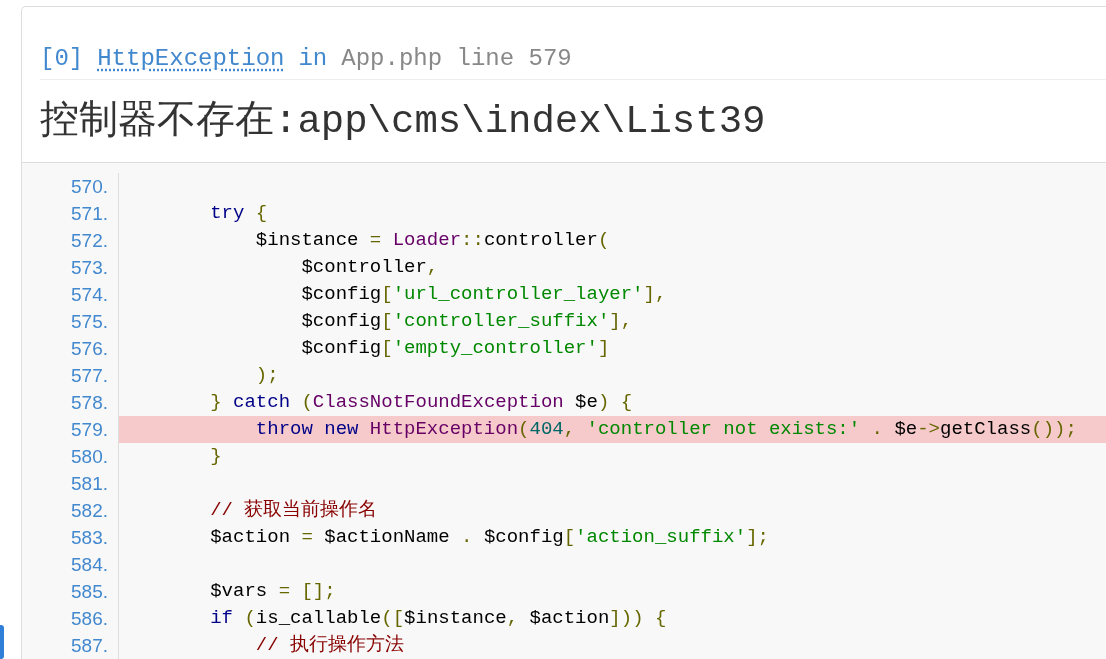 This screenshot has width=1106, height=659. I want to click on exception-location: App.php line 579, so click(456, 59).